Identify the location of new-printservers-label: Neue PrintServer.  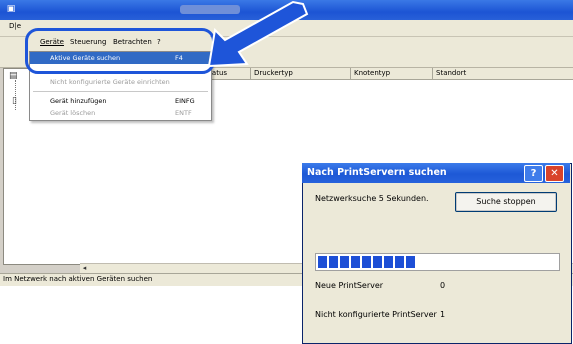
(349, 285).